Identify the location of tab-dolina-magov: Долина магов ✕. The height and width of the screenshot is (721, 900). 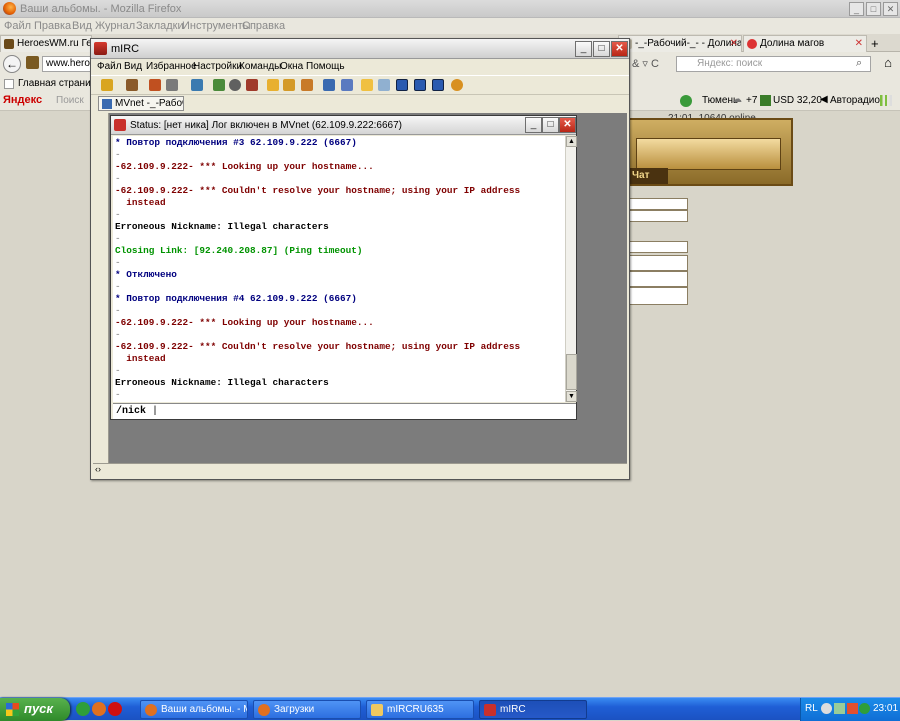
(805, 43).